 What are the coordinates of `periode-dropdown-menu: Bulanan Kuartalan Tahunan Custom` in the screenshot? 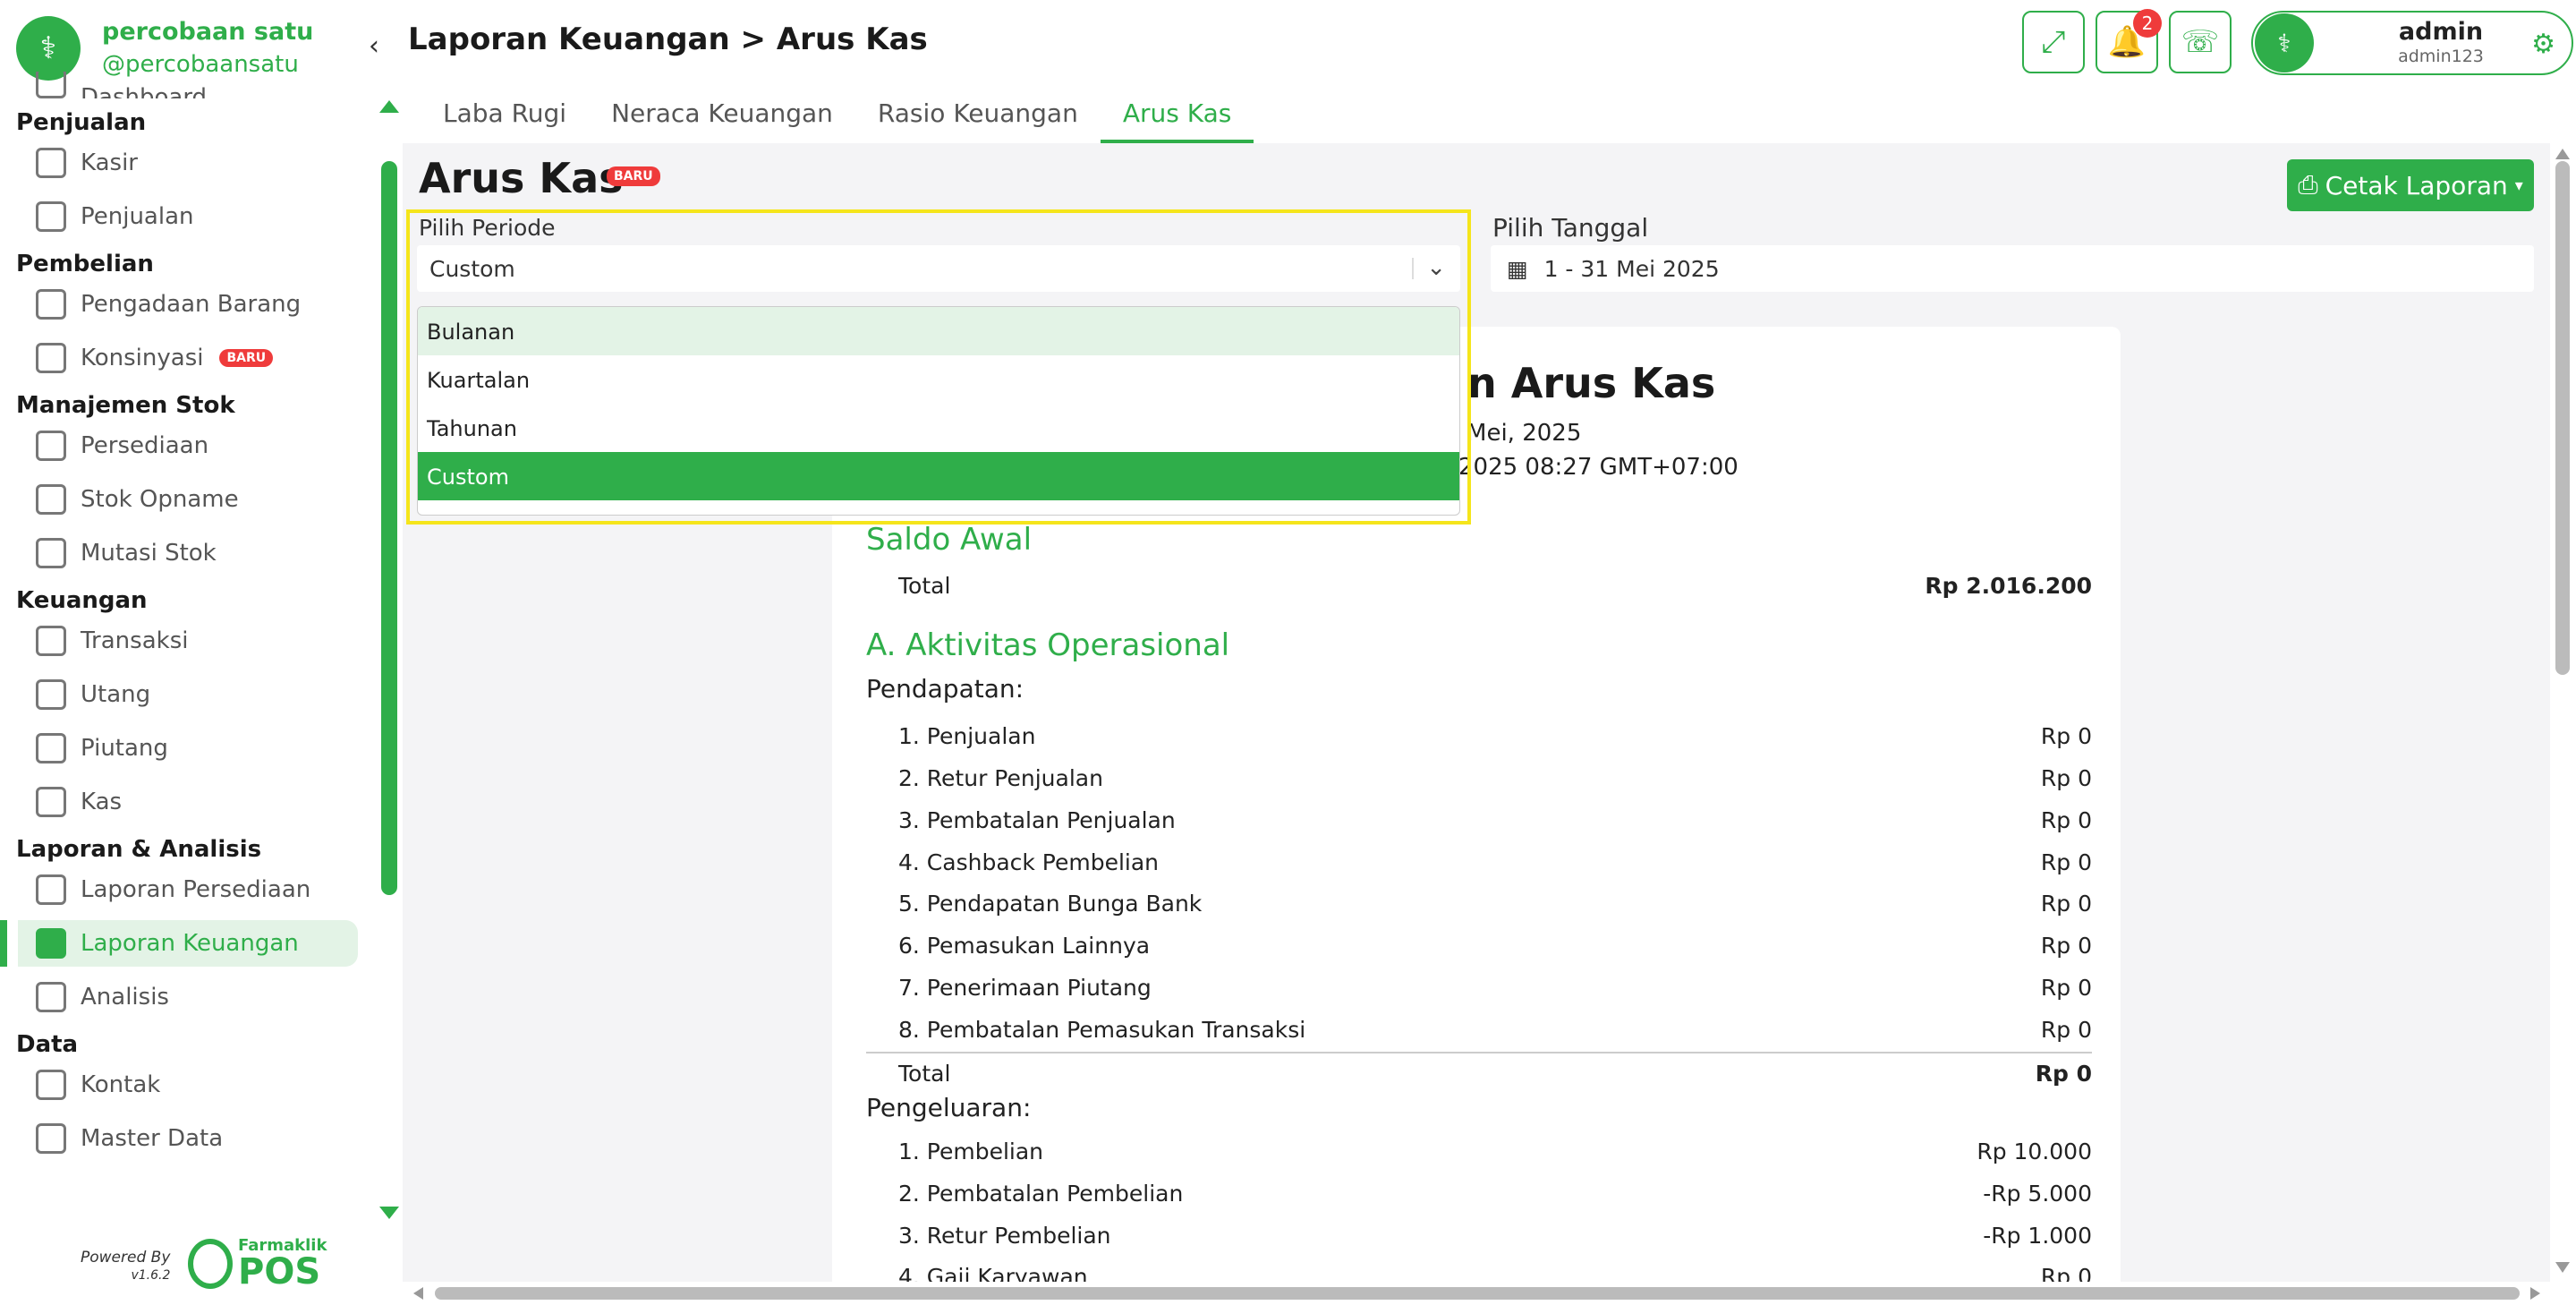 It's located at (938, 411).